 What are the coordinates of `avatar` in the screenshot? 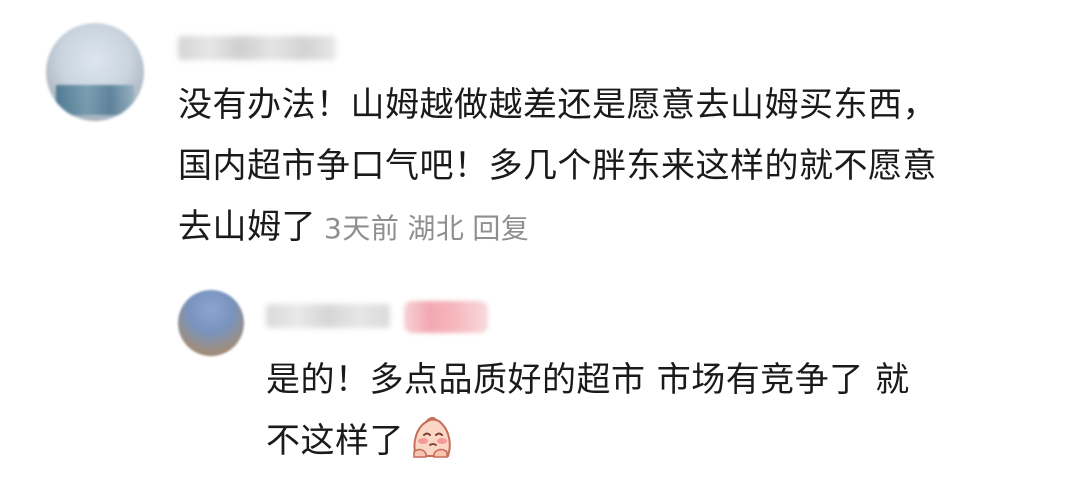 It's located at (211, 323).